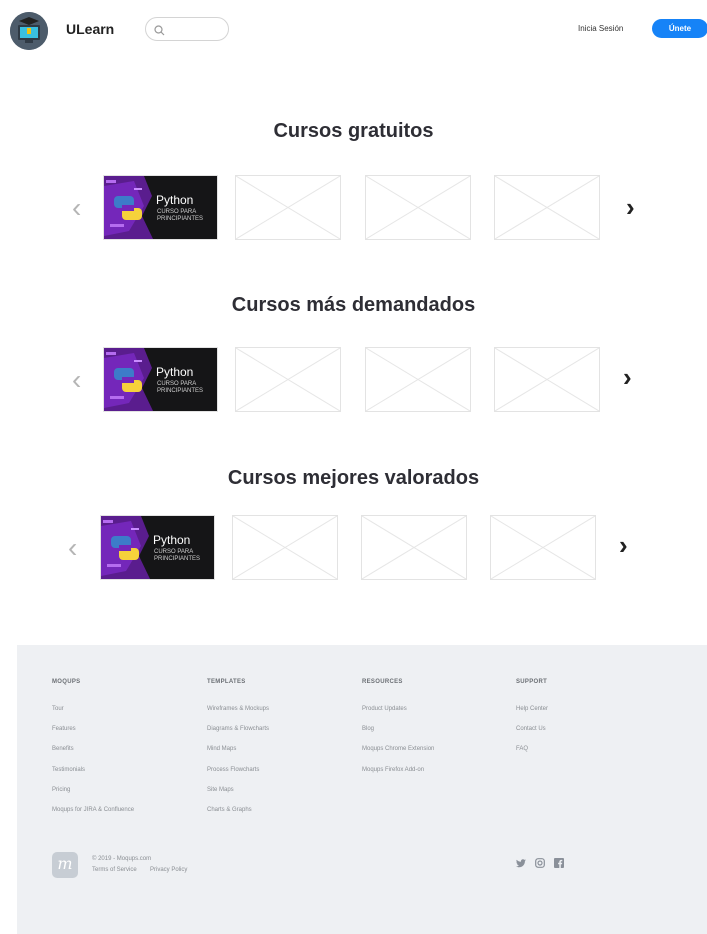 The height and width of the screenshot is (934, 707). What do you see at coordinates (168, 870) in the screenshot?
I see `footer-link-privacy: Privacy Policy` at bounding box center [168, 870].